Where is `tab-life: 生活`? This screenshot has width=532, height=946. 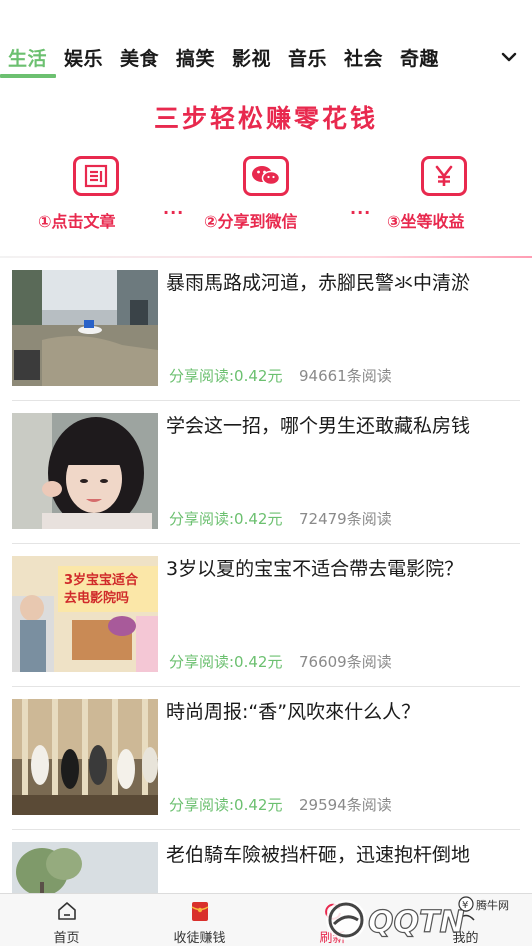 tab-life: 生活 is located at coordinates (27, 57).